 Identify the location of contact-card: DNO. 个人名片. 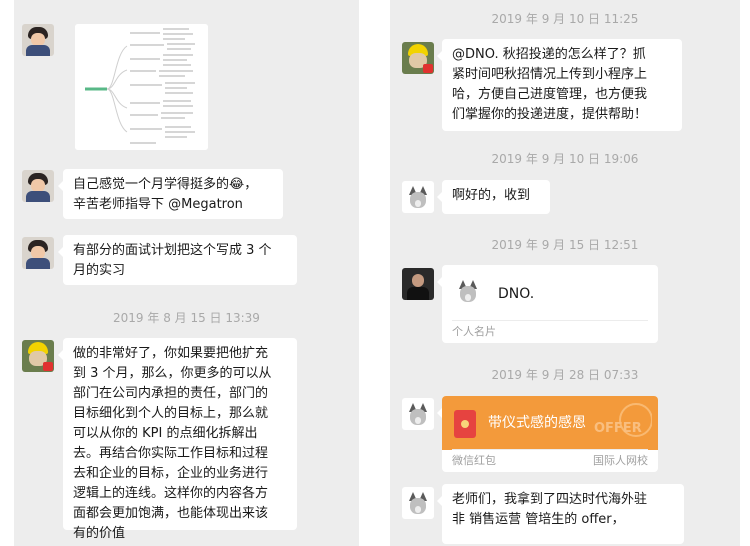
(547, 304).